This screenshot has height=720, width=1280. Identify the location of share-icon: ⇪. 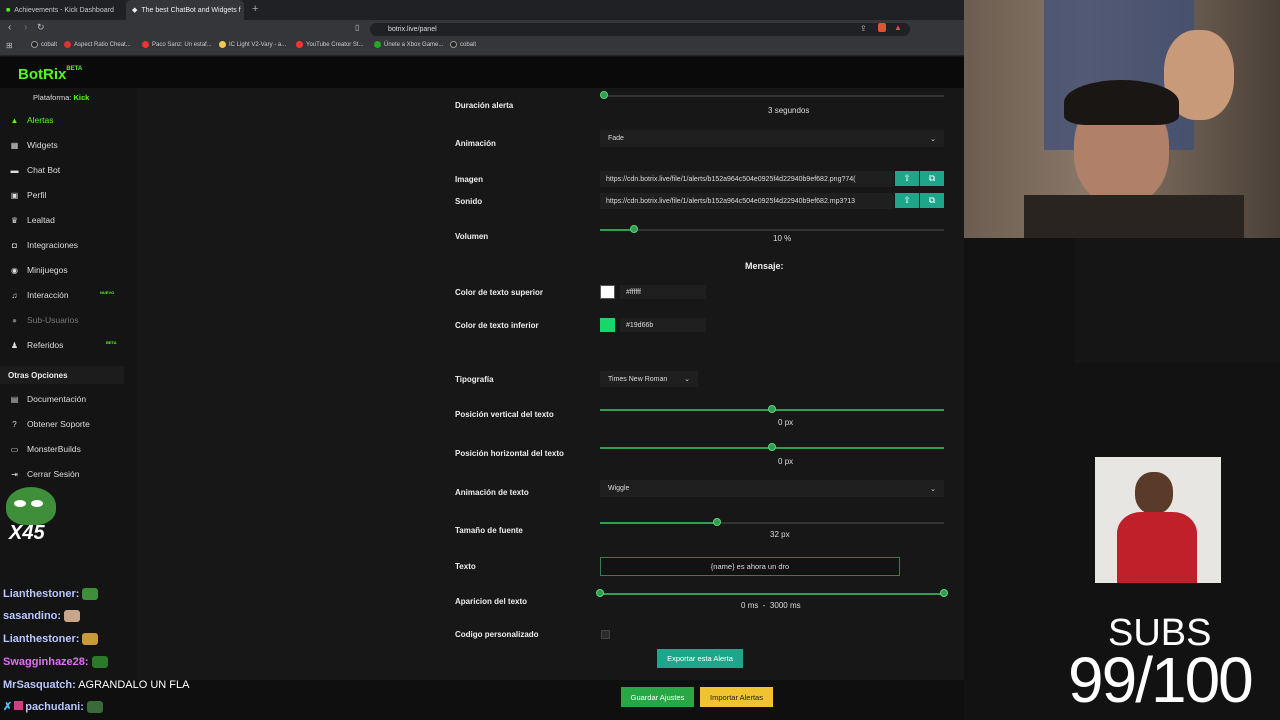
(863, 28).